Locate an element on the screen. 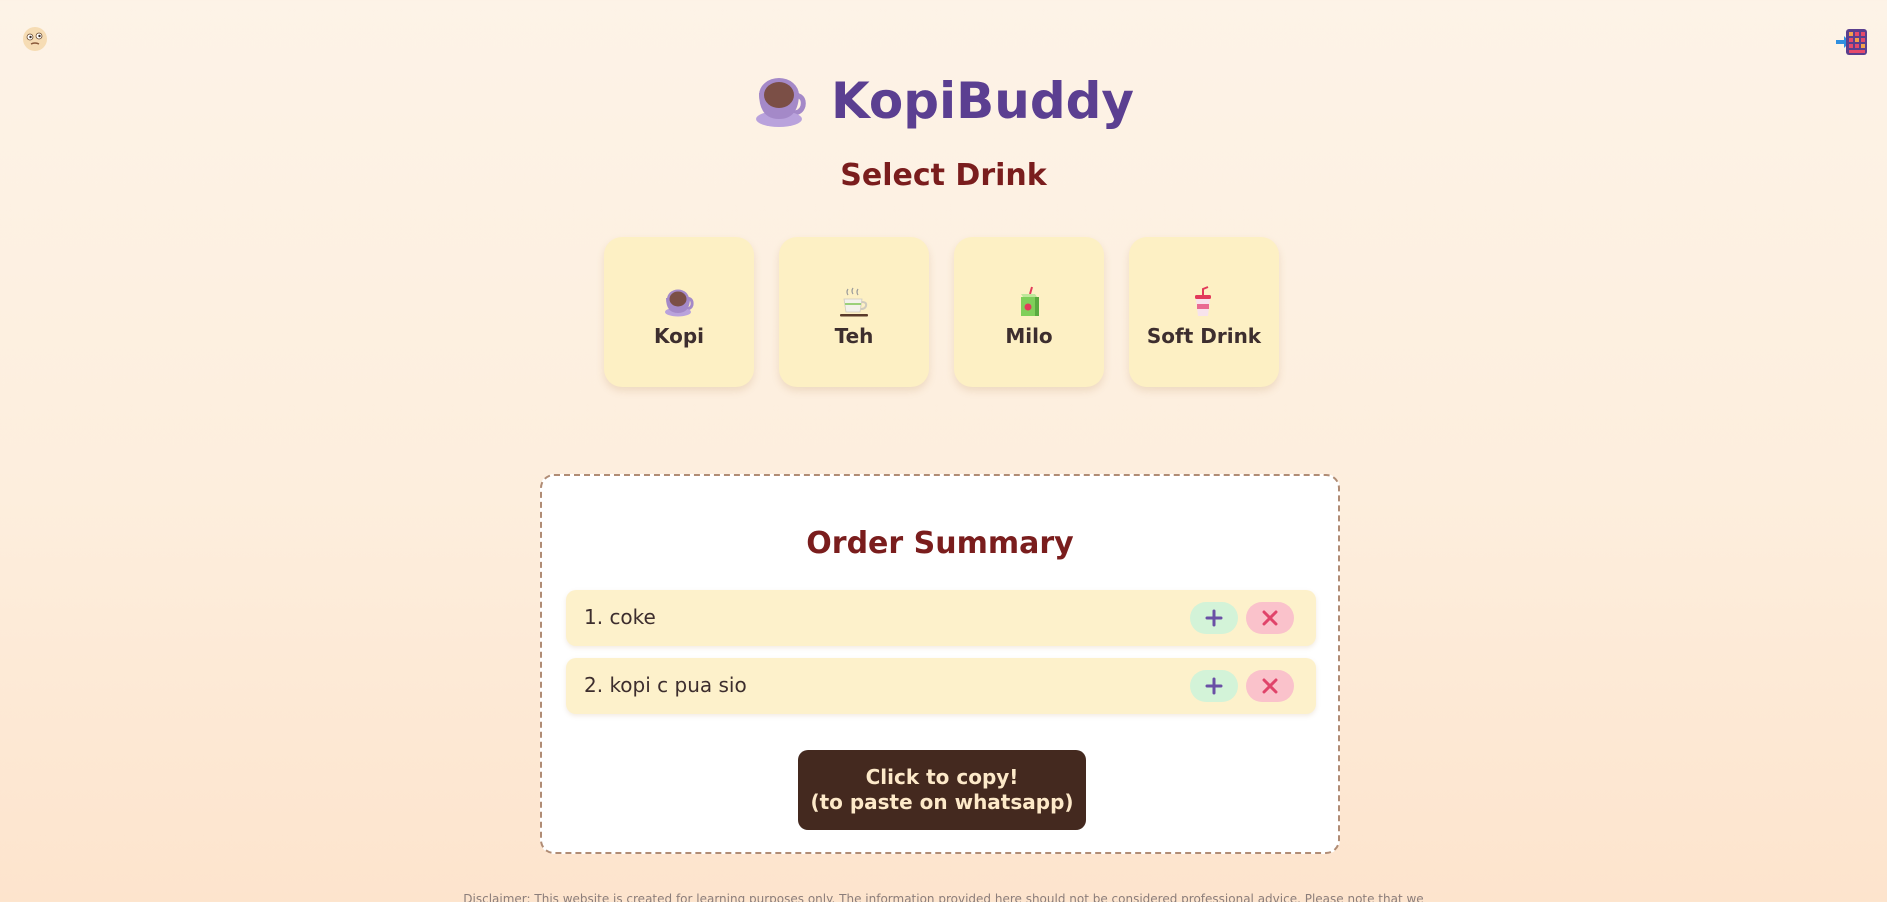 This screenshot has height=902, width=1887. order-item: 2. kopi c pua sio is located at coordinates (941, 686).